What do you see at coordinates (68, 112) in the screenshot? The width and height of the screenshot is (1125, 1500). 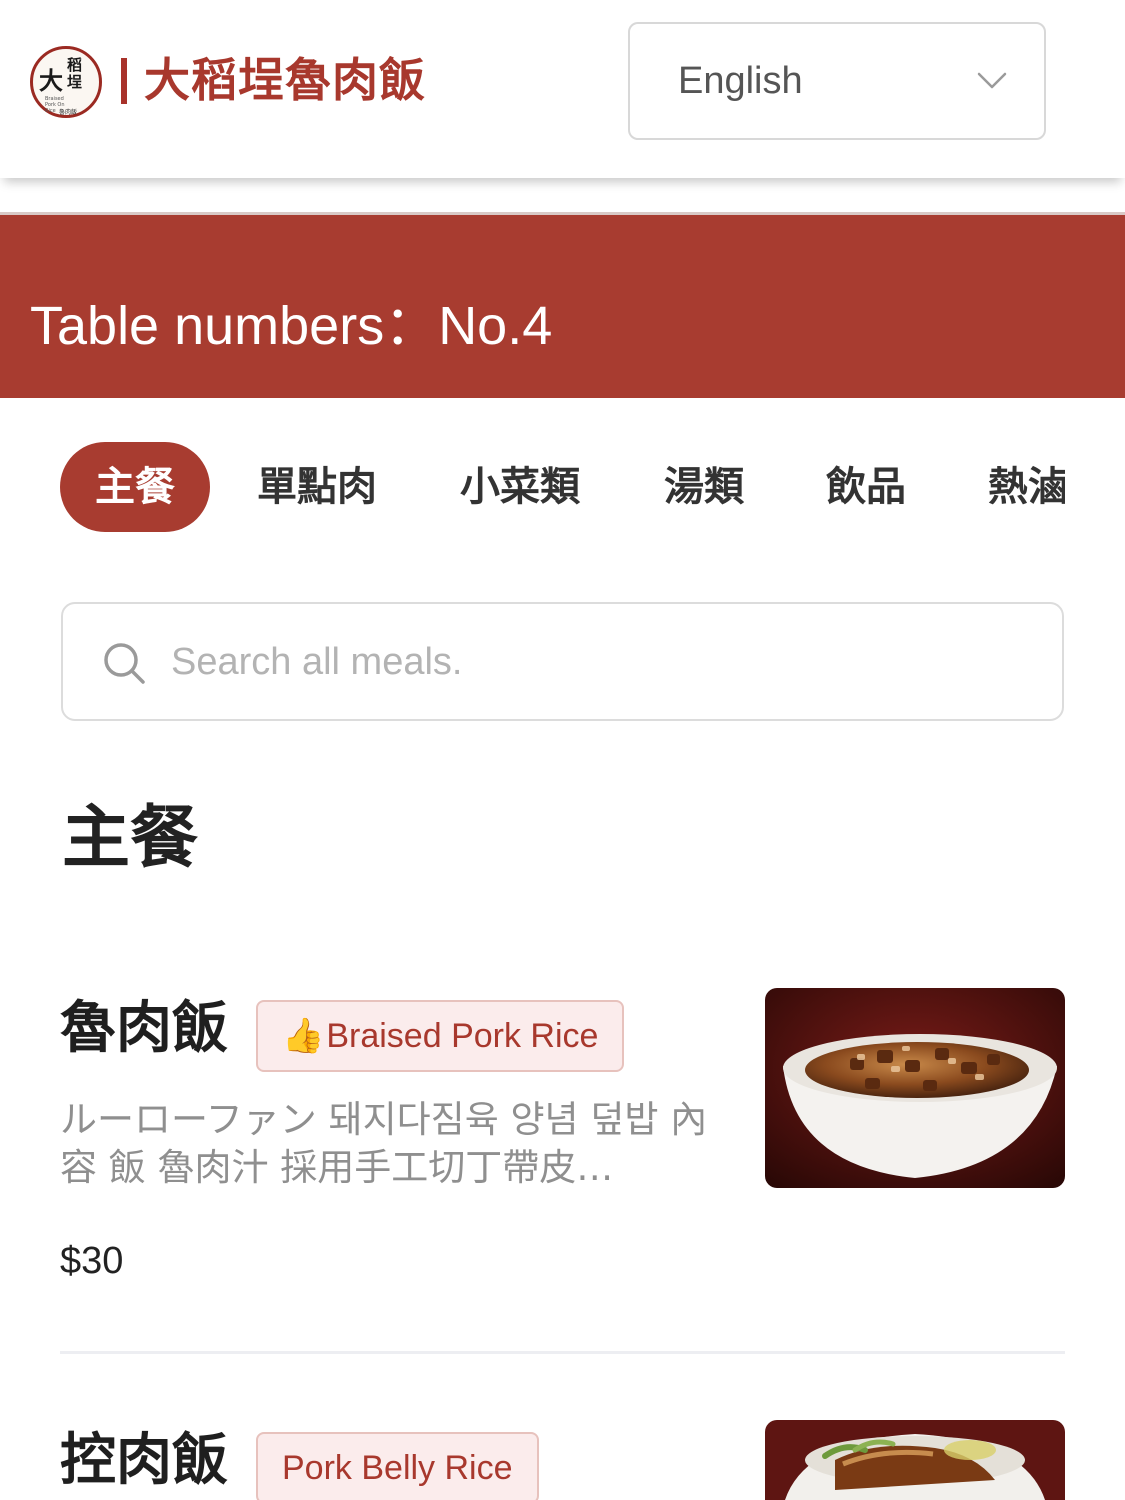 I see `logo-text-mini: 魯肉飯` at bounding box center [68, 112].